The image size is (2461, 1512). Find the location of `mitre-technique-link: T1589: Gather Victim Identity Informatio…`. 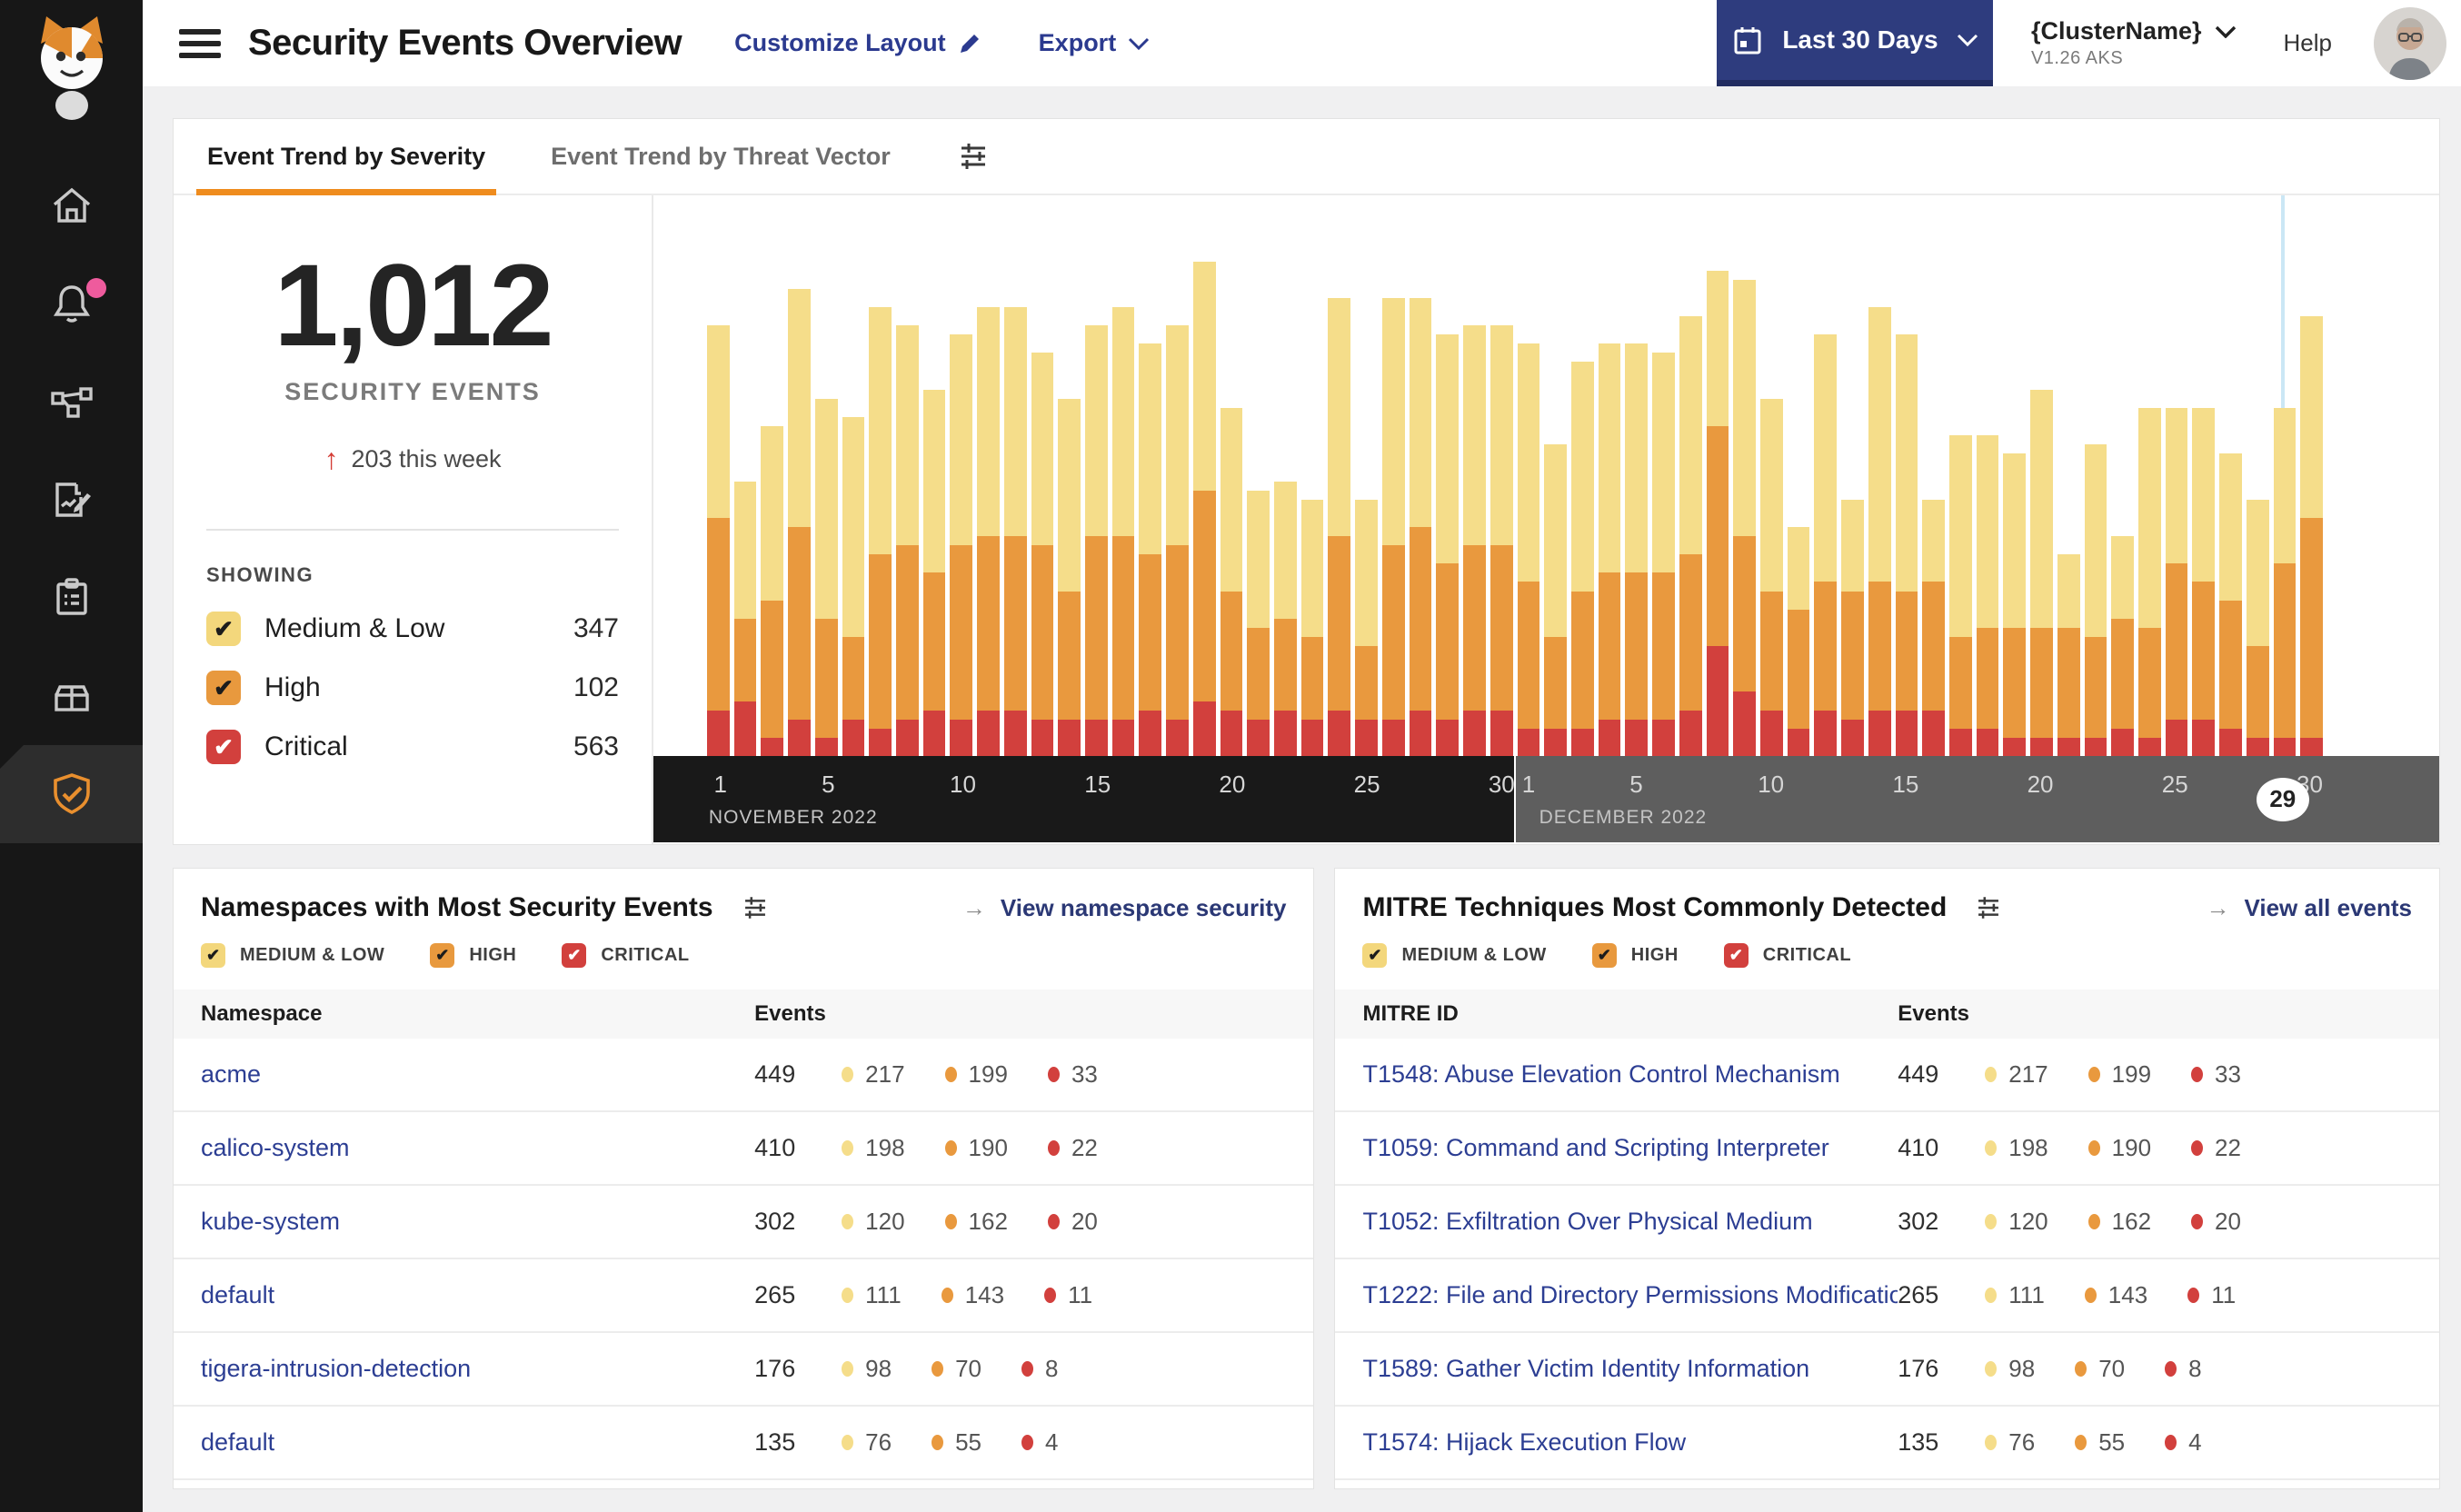

mitre-technique-link: T1589: Gather Victim Identity Informatio… is located at coordinates (1630, 1369).